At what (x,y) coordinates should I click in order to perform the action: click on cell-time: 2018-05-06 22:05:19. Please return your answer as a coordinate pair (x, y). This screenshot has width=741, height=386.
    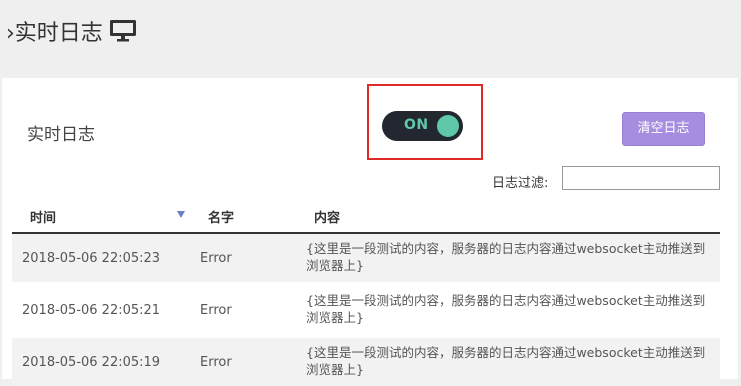
    Looking at the image, I should click on (91, 362).